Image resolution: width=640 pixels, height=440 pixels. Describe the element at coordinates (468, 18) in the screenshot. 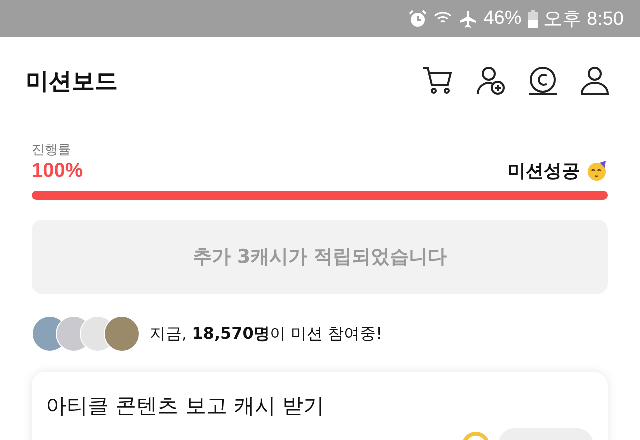

I see `airplane-icon` at that location.